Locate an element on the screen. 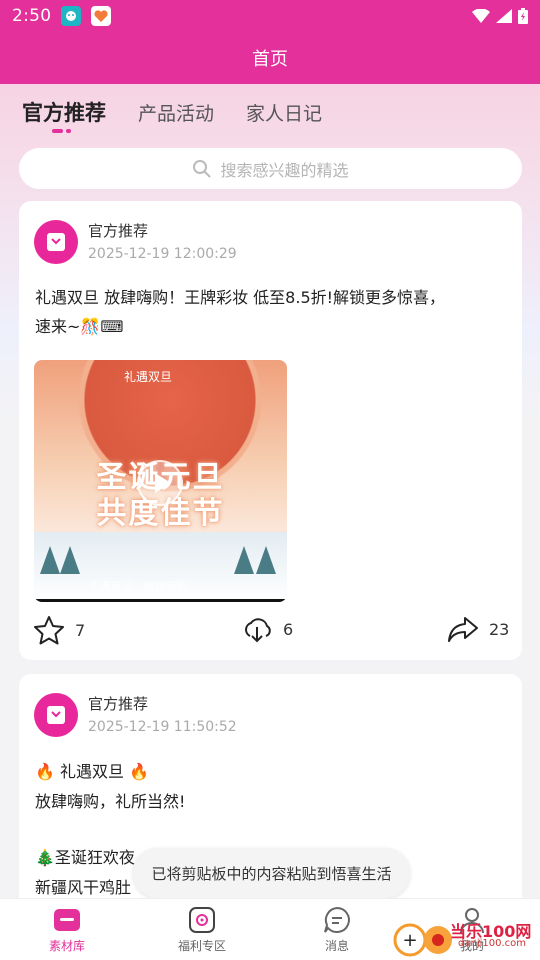  tab-product-activity: 产品活动 is located at coordinates (176, 112).